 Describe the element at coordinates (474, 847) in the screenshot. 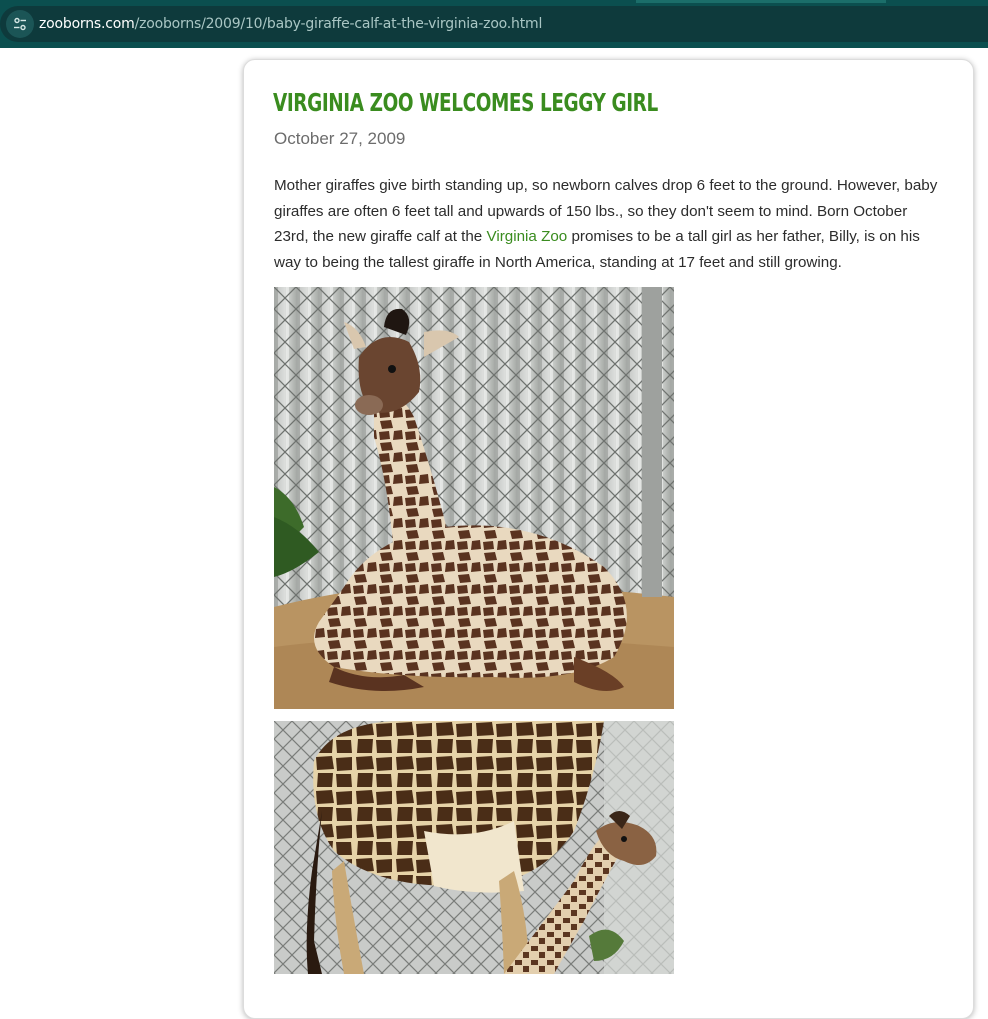

I see `giraffe-mother-and-calf-photo` at that location.